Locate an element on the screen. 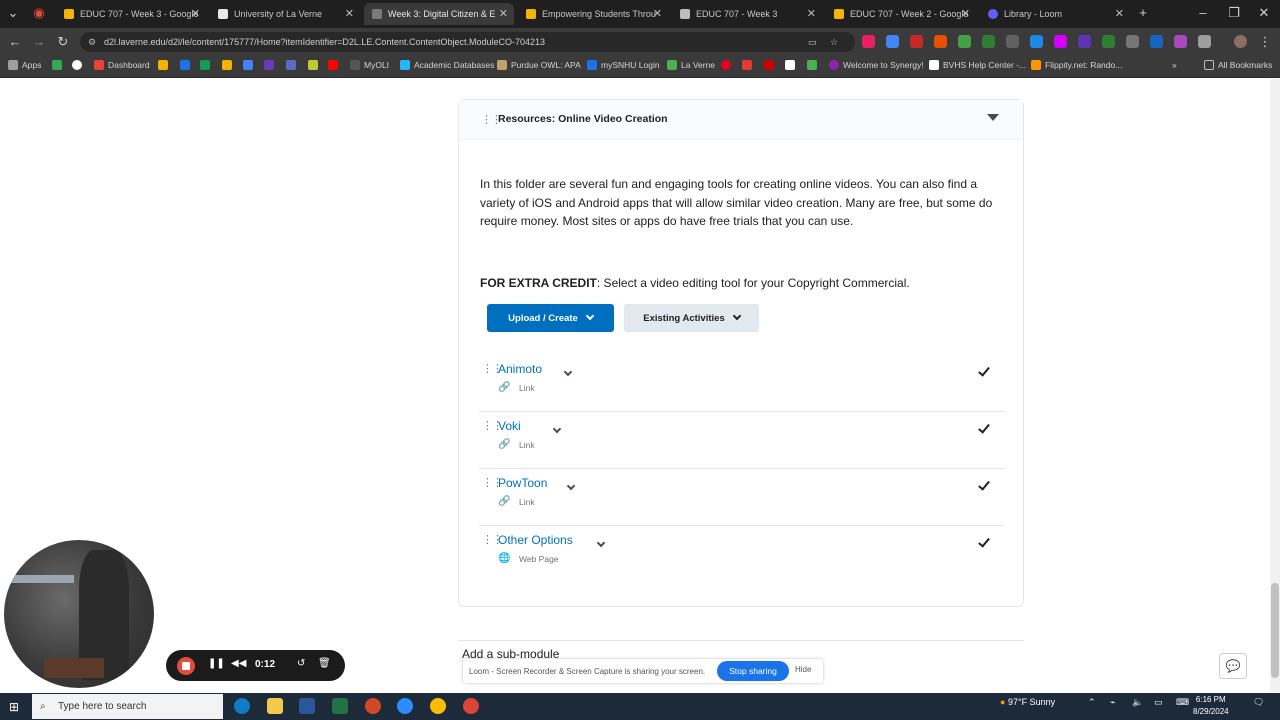 The width and height of the screenshot is (1280, 720). tab-educ707-week2-doc: EDUC 707 - Week 2 - Google ✕ is located at coordinates (901, 14).